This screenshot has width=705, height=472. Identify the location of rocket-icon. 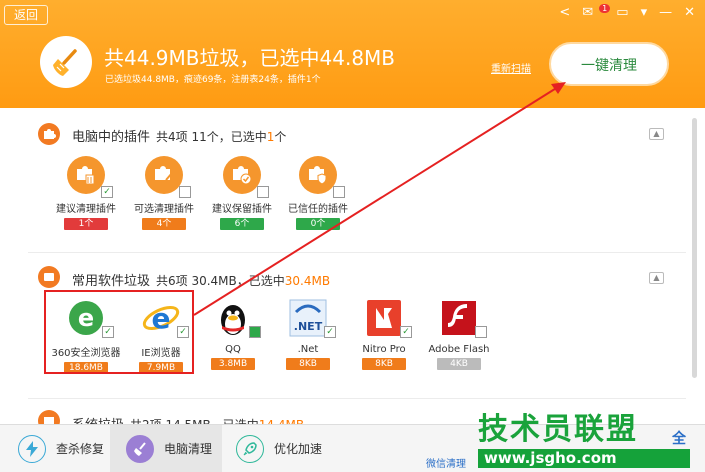
(250, 448).